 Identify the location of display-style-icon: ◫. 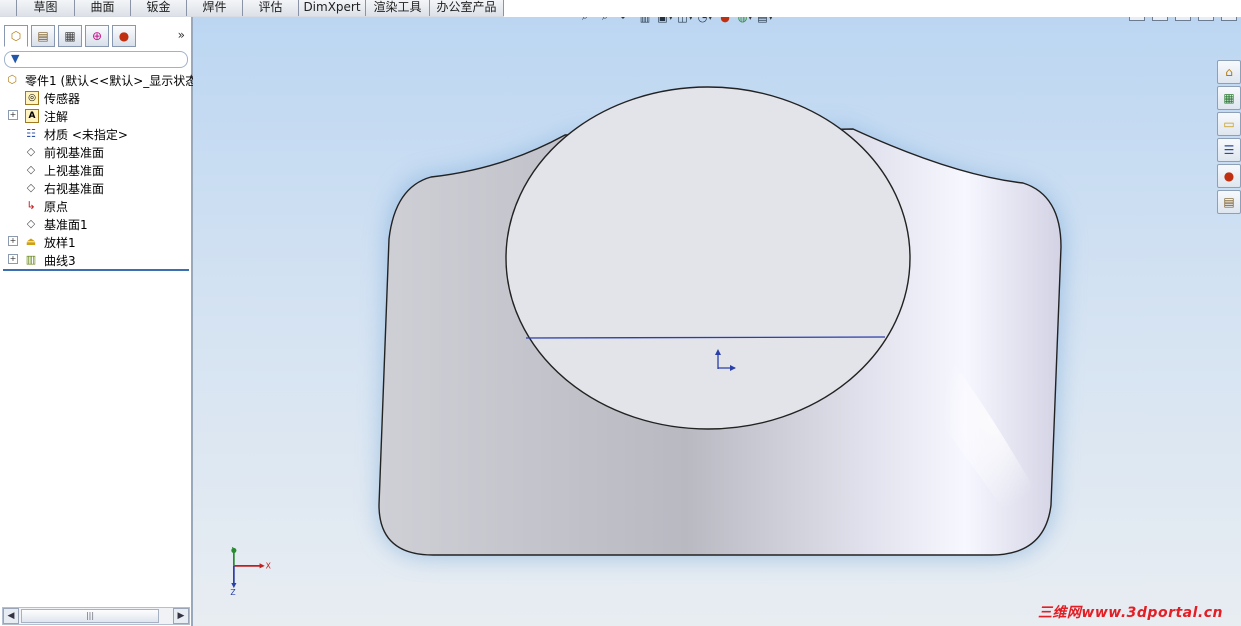
(685, 21).